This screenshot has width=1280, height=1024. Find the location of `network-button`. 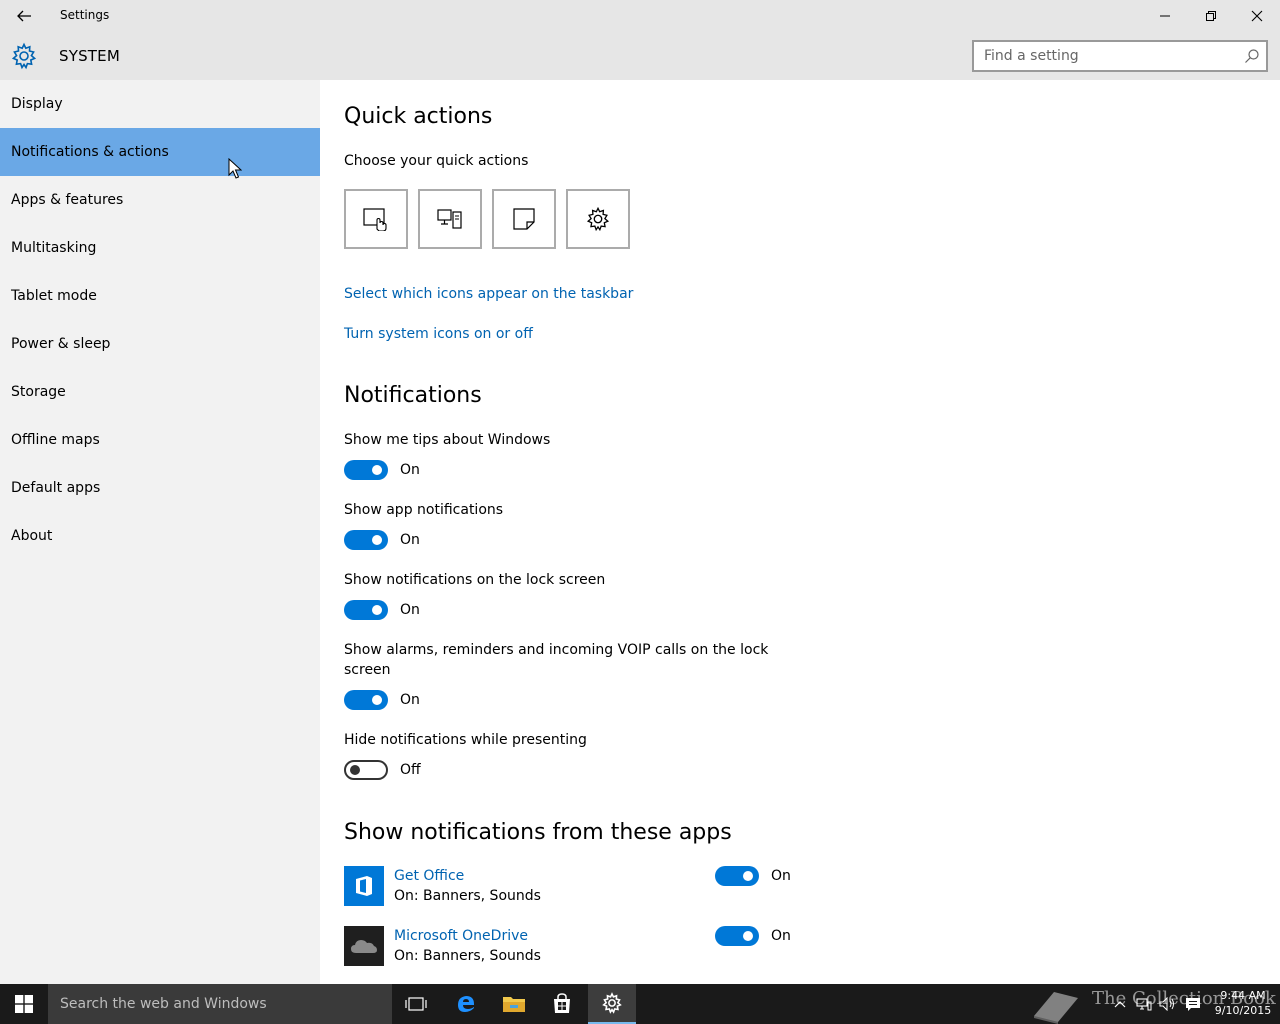

network-button is located at coordinates (1144, 1004).